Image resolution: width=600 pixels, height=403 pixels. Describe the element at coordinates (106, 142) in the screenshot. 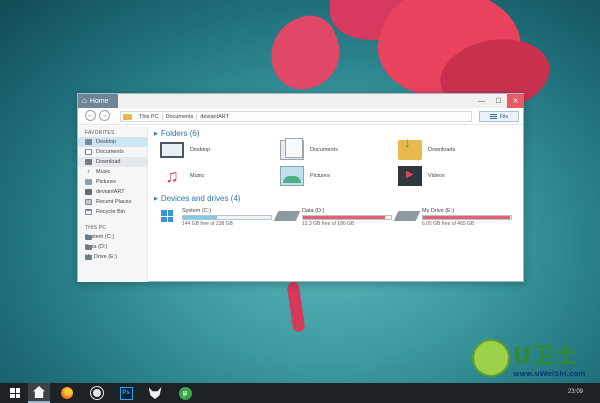

I see `sidebar-item-label: Desktop` at that location.